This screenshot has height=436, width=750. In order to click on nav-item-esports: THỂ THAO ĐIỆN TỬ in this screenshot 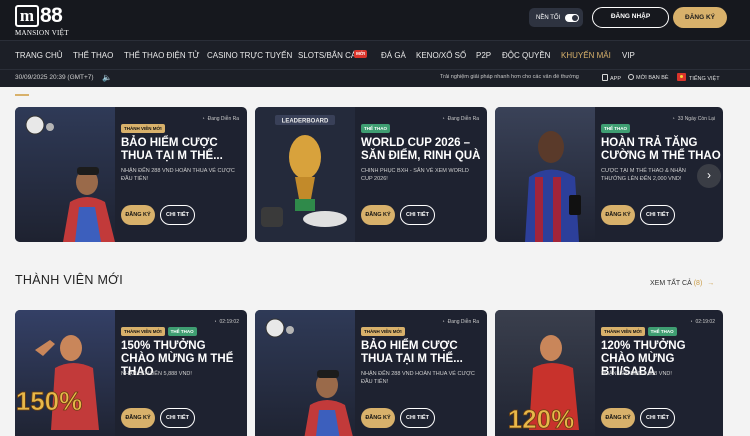, I will do `click(161, 55)`.